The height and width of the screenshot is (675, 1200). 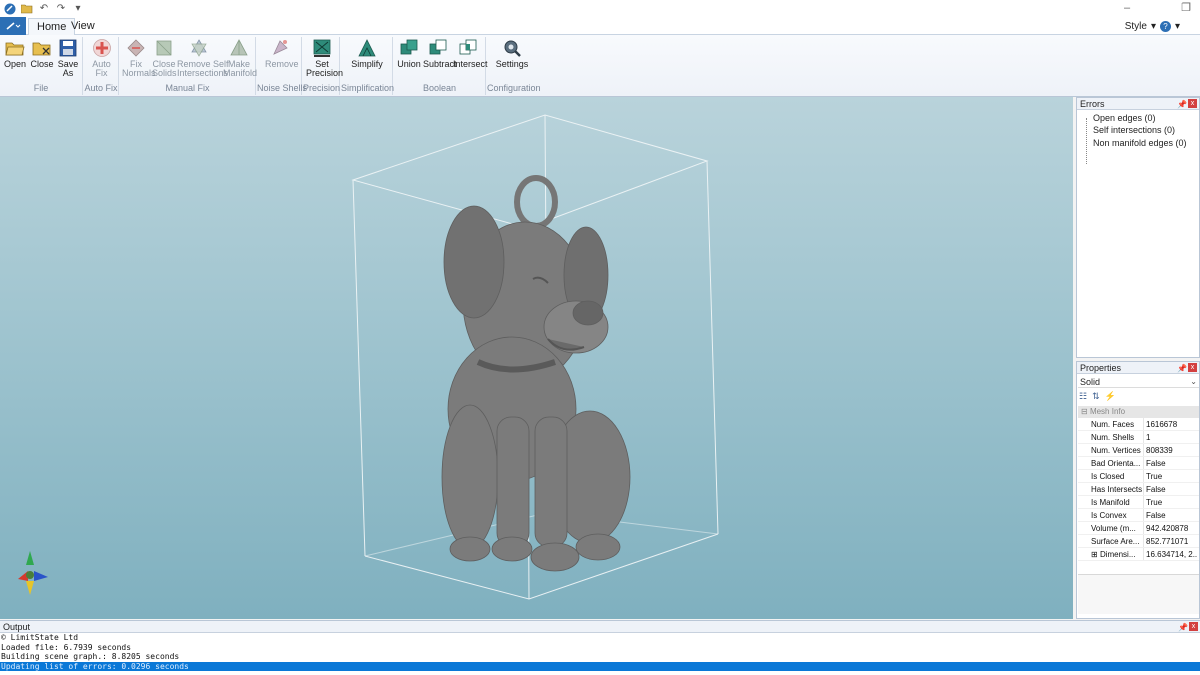 I want to click on subtract-button: Subtract, so click(x=440, y=53).